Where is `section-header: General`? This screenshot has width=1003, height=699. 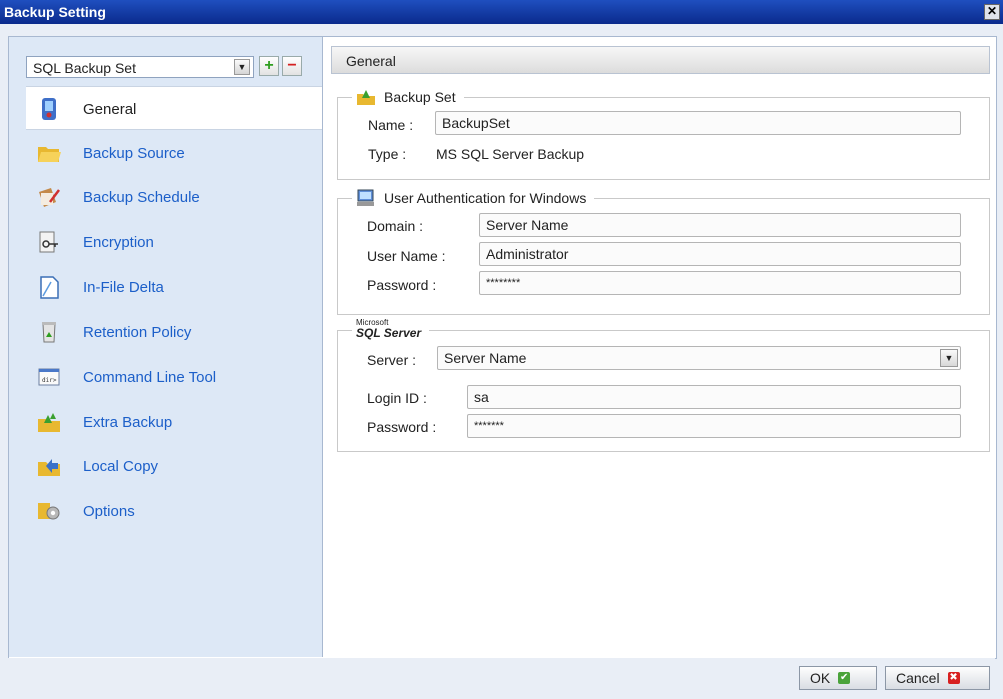
section-header: General is located at coordinates (660, 60).